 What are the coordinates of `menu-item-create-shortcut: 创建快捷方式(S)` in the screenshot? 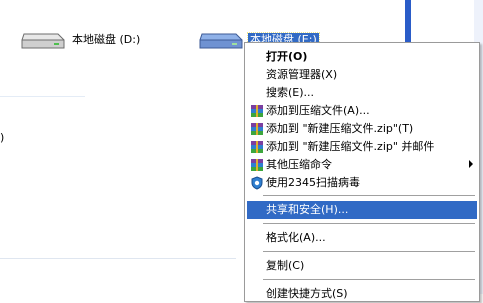 It's located at (362, 294).